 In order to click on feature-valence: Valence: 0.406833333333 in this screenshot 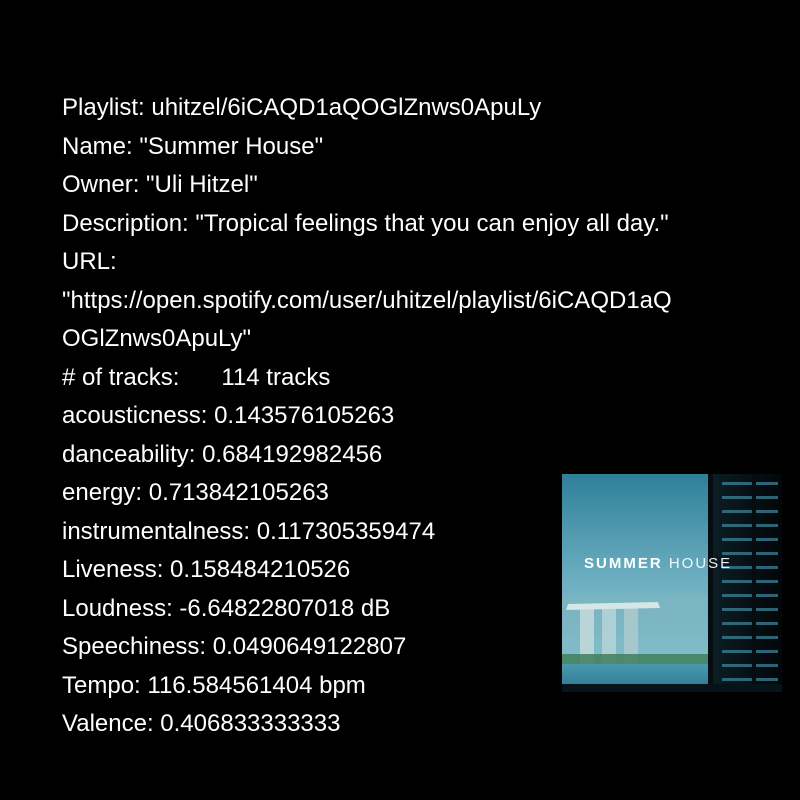, I will do `click(201, 723)`.